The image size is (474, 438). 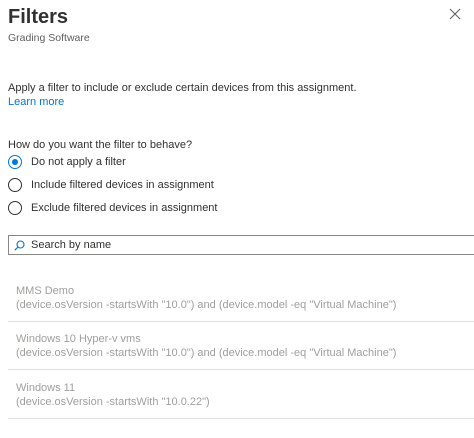 What do you see at coordinates (45, 291) in the screenshot?
I see `filter-name: MMS Demo` at bounding box center [45, 291].